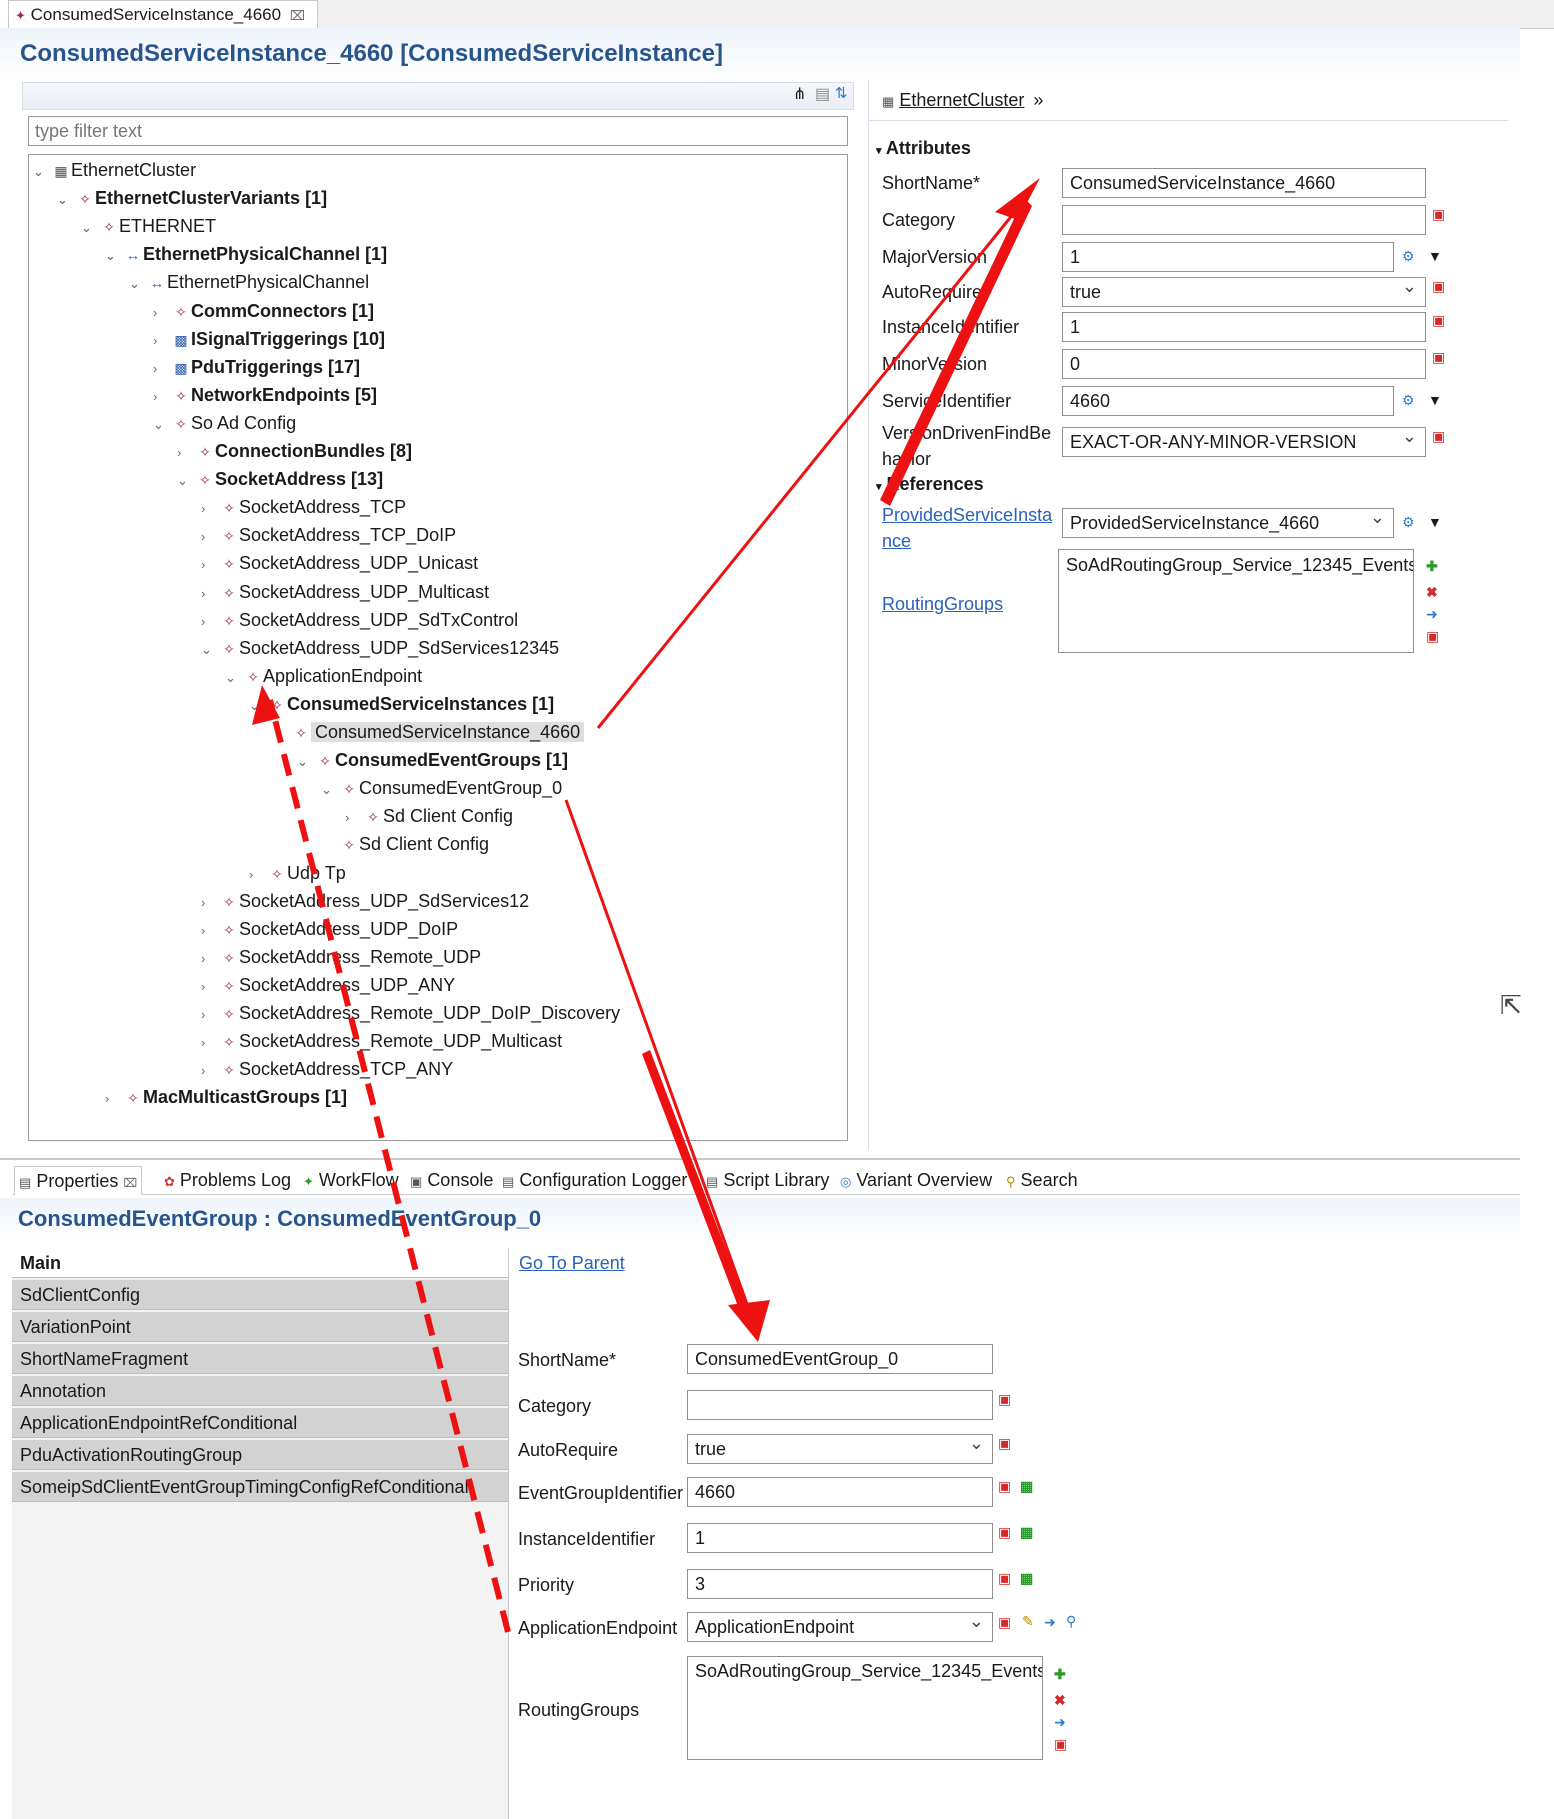 Image resolution: width=1554 pixels, height=1819 pixels. Describe the element at coordinates (1038, 100) in the screenshot. I see `chevron-right-icon: »` at that location.